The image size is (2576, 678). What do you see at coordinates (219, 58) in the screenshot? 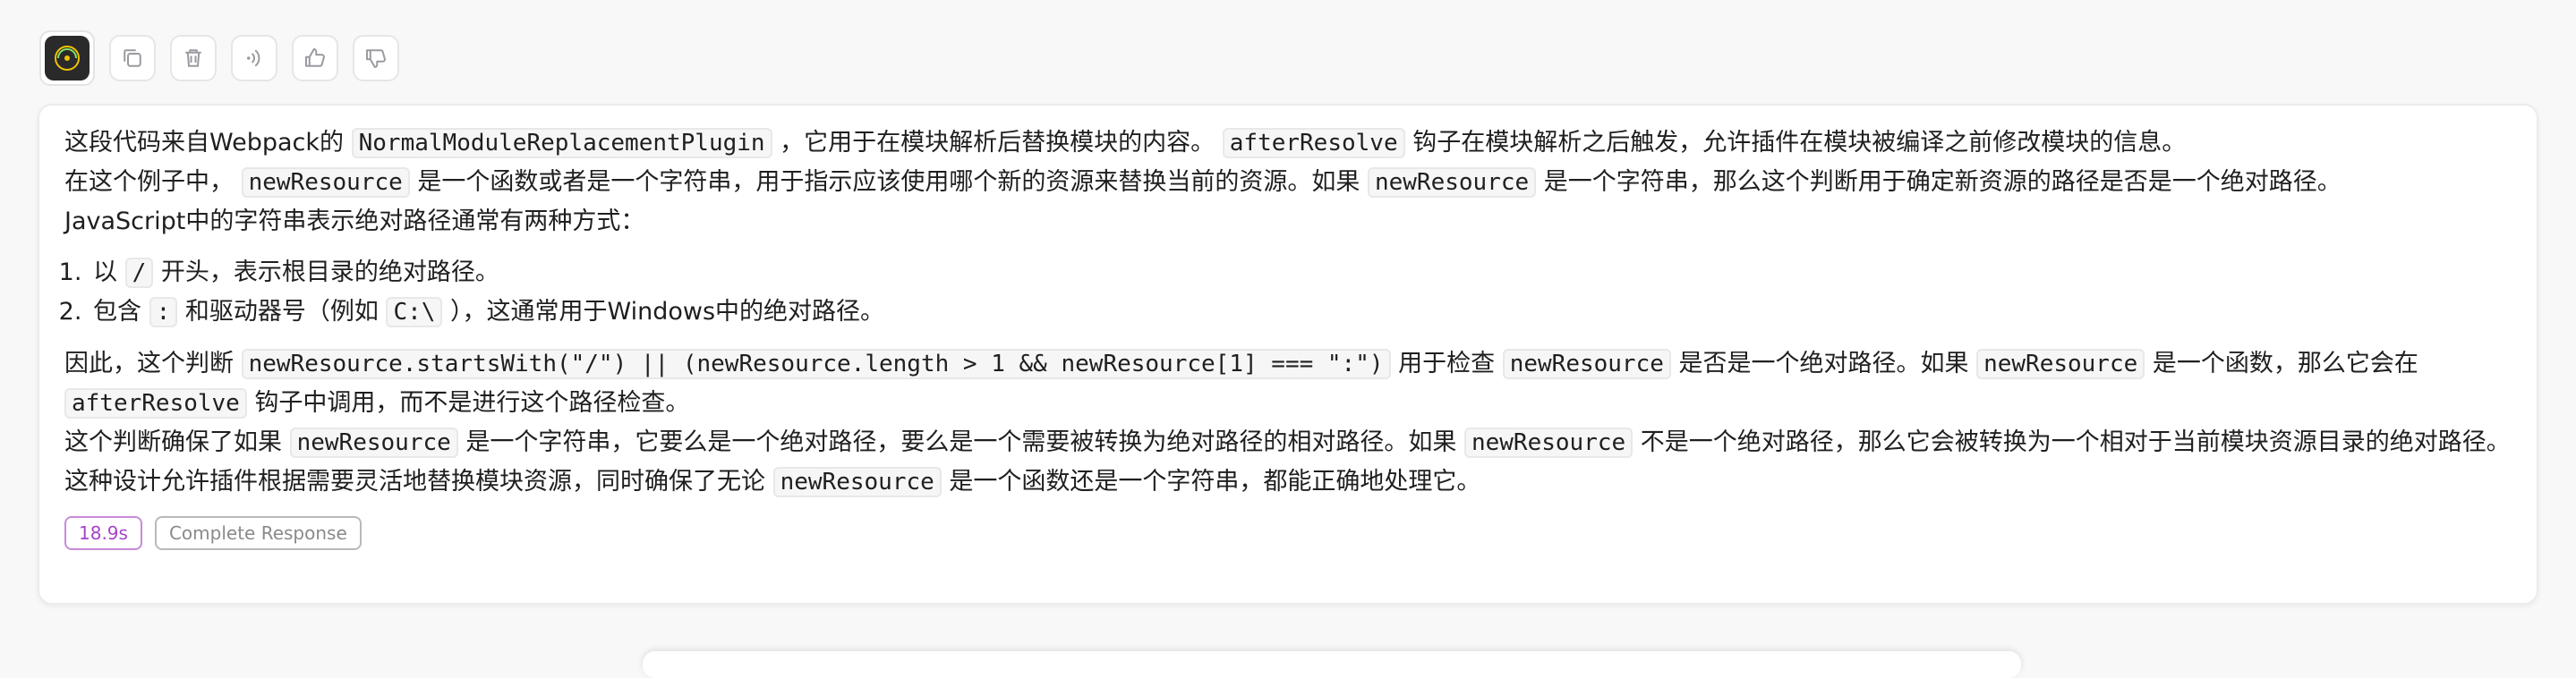
I see `message-toolbar` at bounding box center [219, 58].